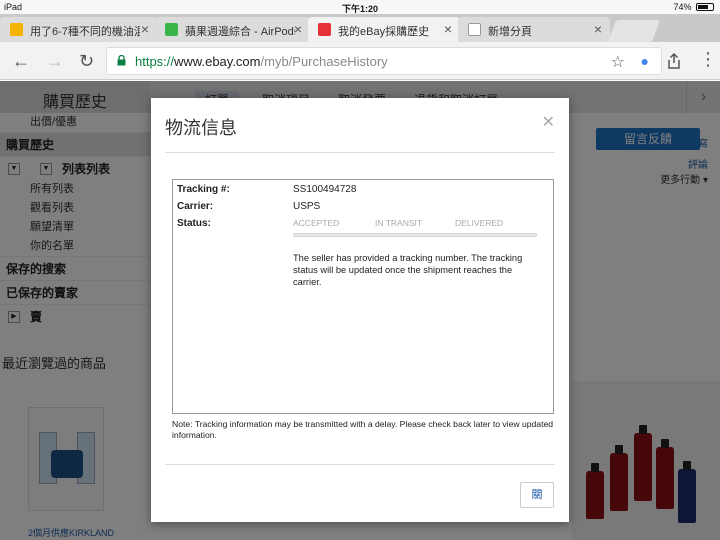 The image size is (720, 540). I want to click on step-delivered: DELIVERED, so click(479, 223).